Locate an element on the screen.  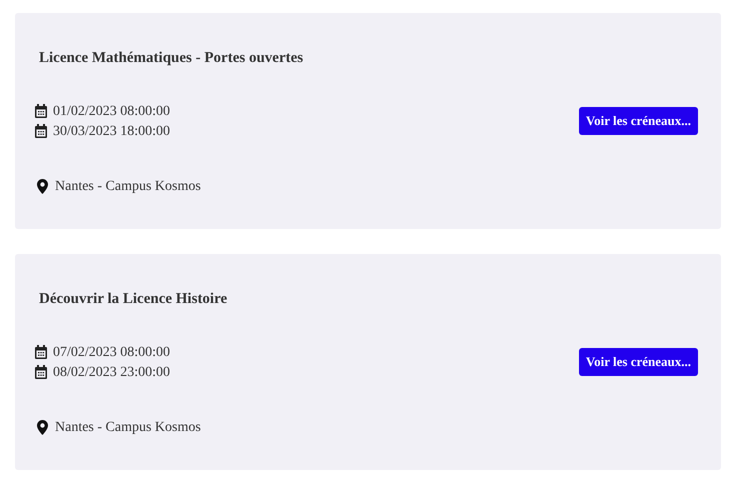
end-date: 30/03/2023 18:00:00 is located at coordinates (111, 131).